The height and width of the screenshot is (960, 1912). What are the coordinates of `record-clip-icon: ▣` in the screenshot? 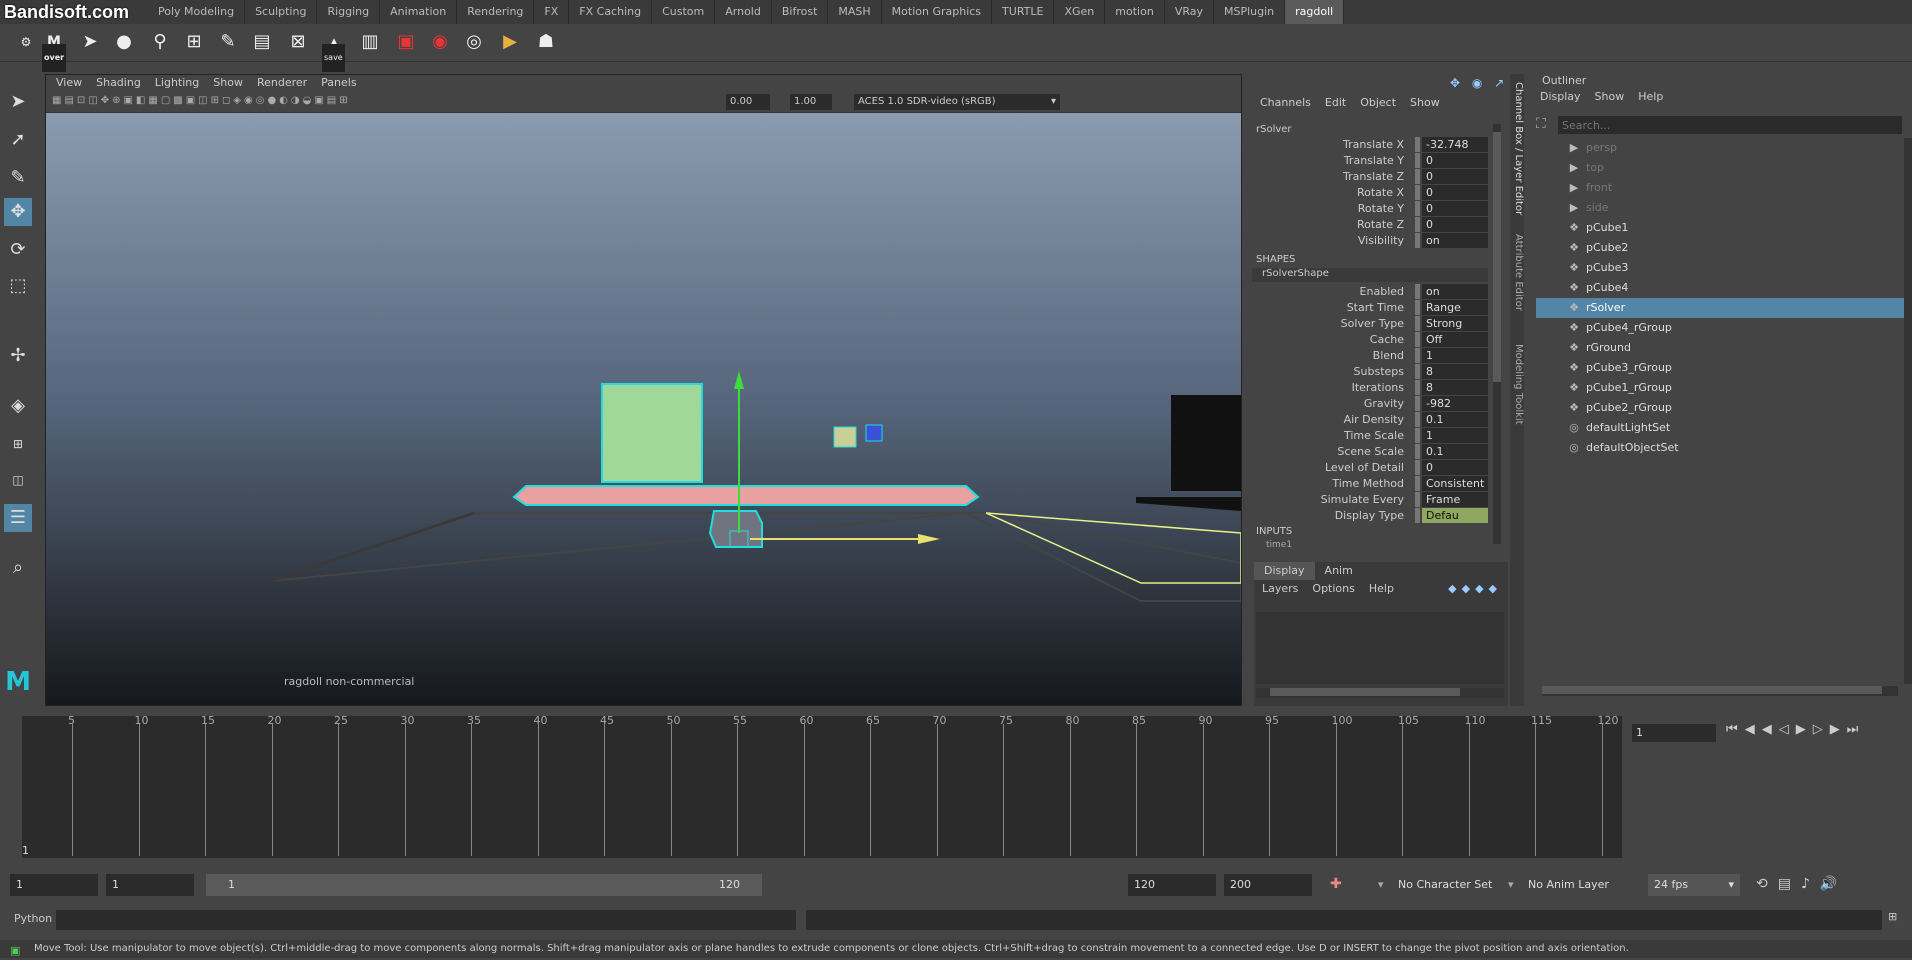 It's located at (406, 42).